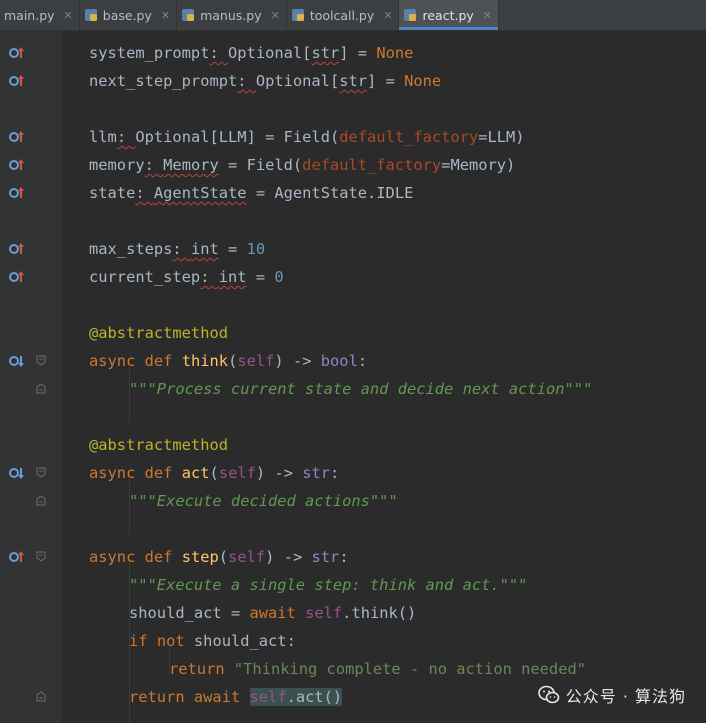 Image resolution: width=706 pixels, height=723 pixels. What do you see at coordinates (548, 694) in the screenshot?
I see `wechat-icon` at bounding box center [548, 694].